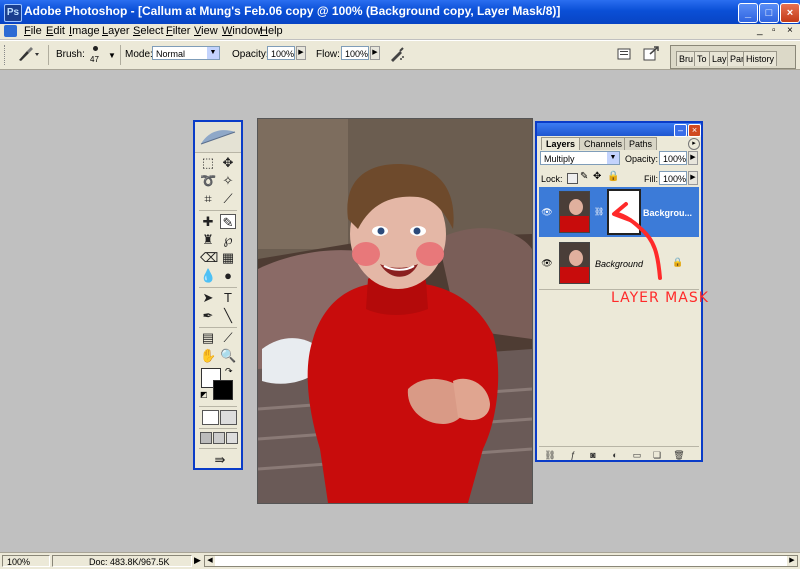 This screenshot has height=569, width=800. What do you see at coordinates (355, 53) in the screenshot?
I see `flow-field: 100%` at bounding box center [355, 53].